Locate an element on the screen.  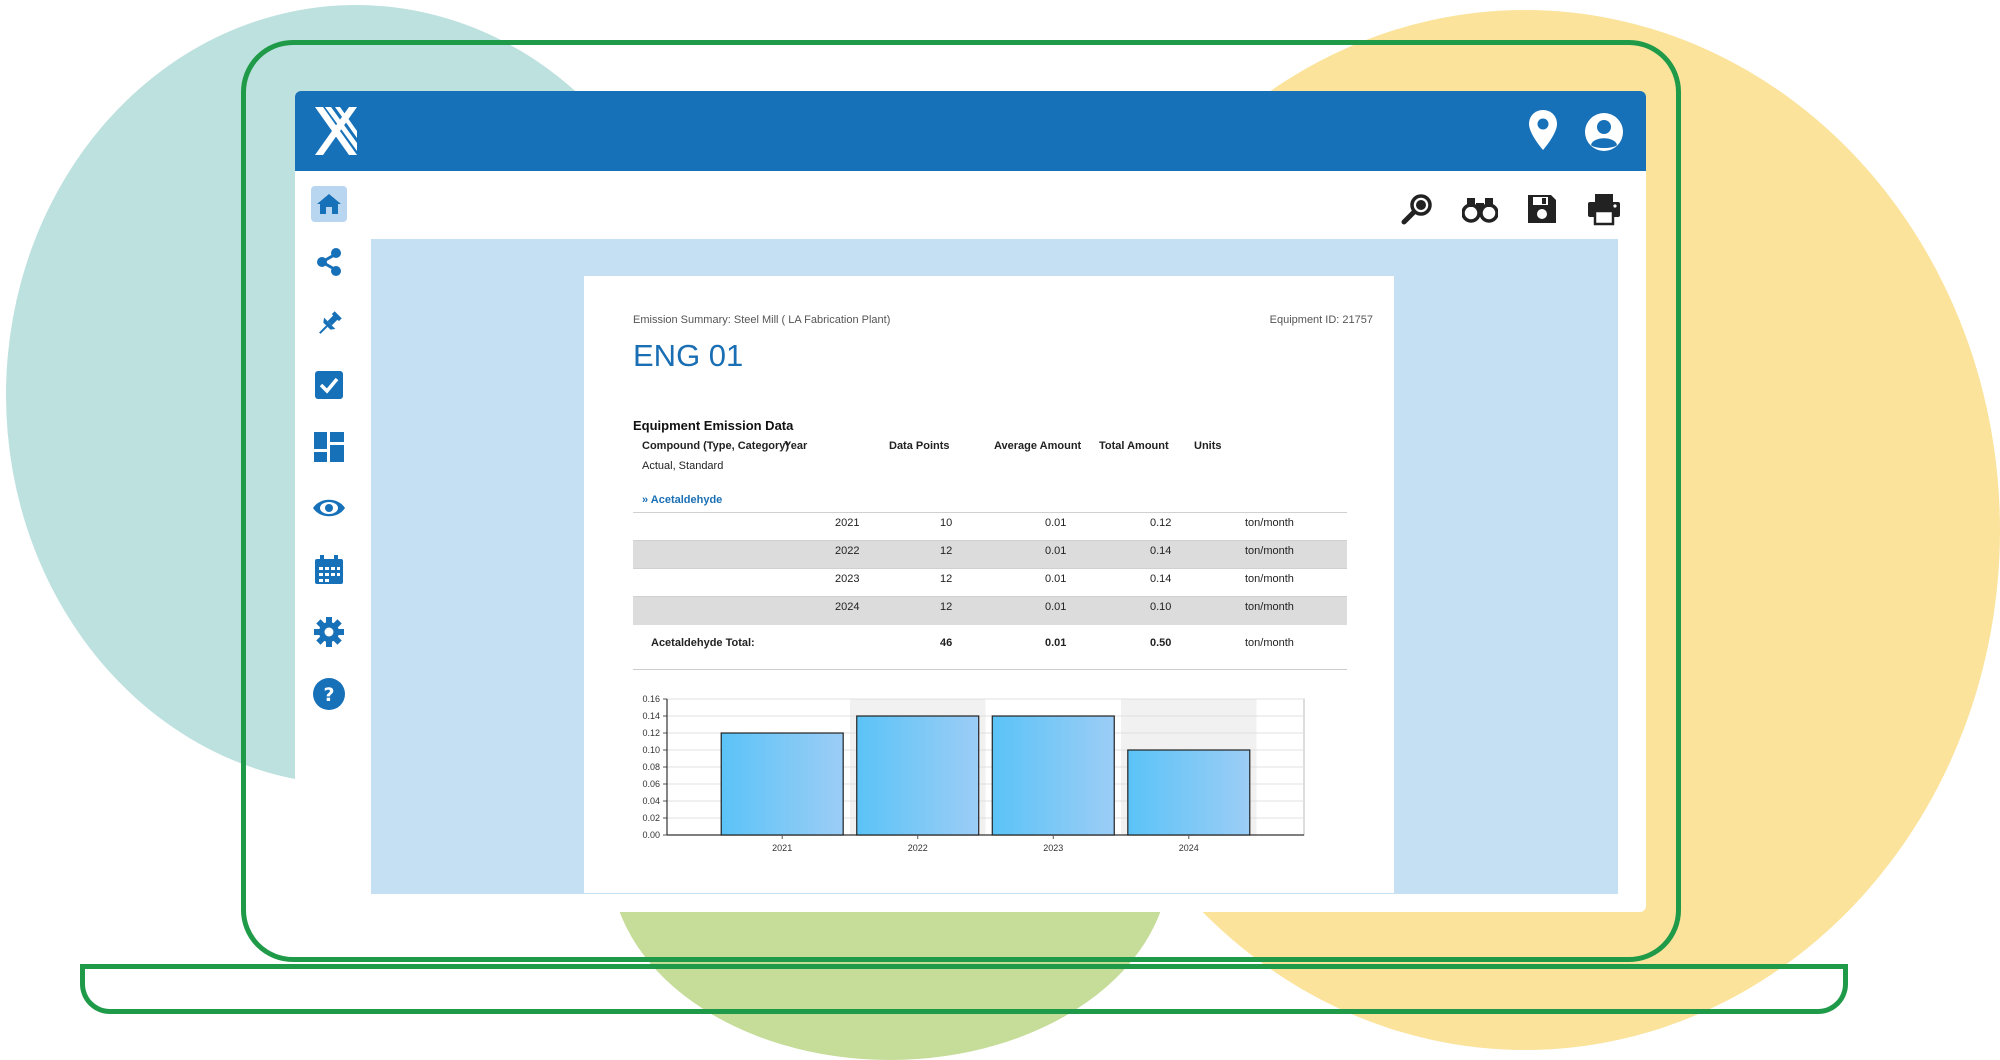
binoculars-icon is located at coordinates (1480, 209).